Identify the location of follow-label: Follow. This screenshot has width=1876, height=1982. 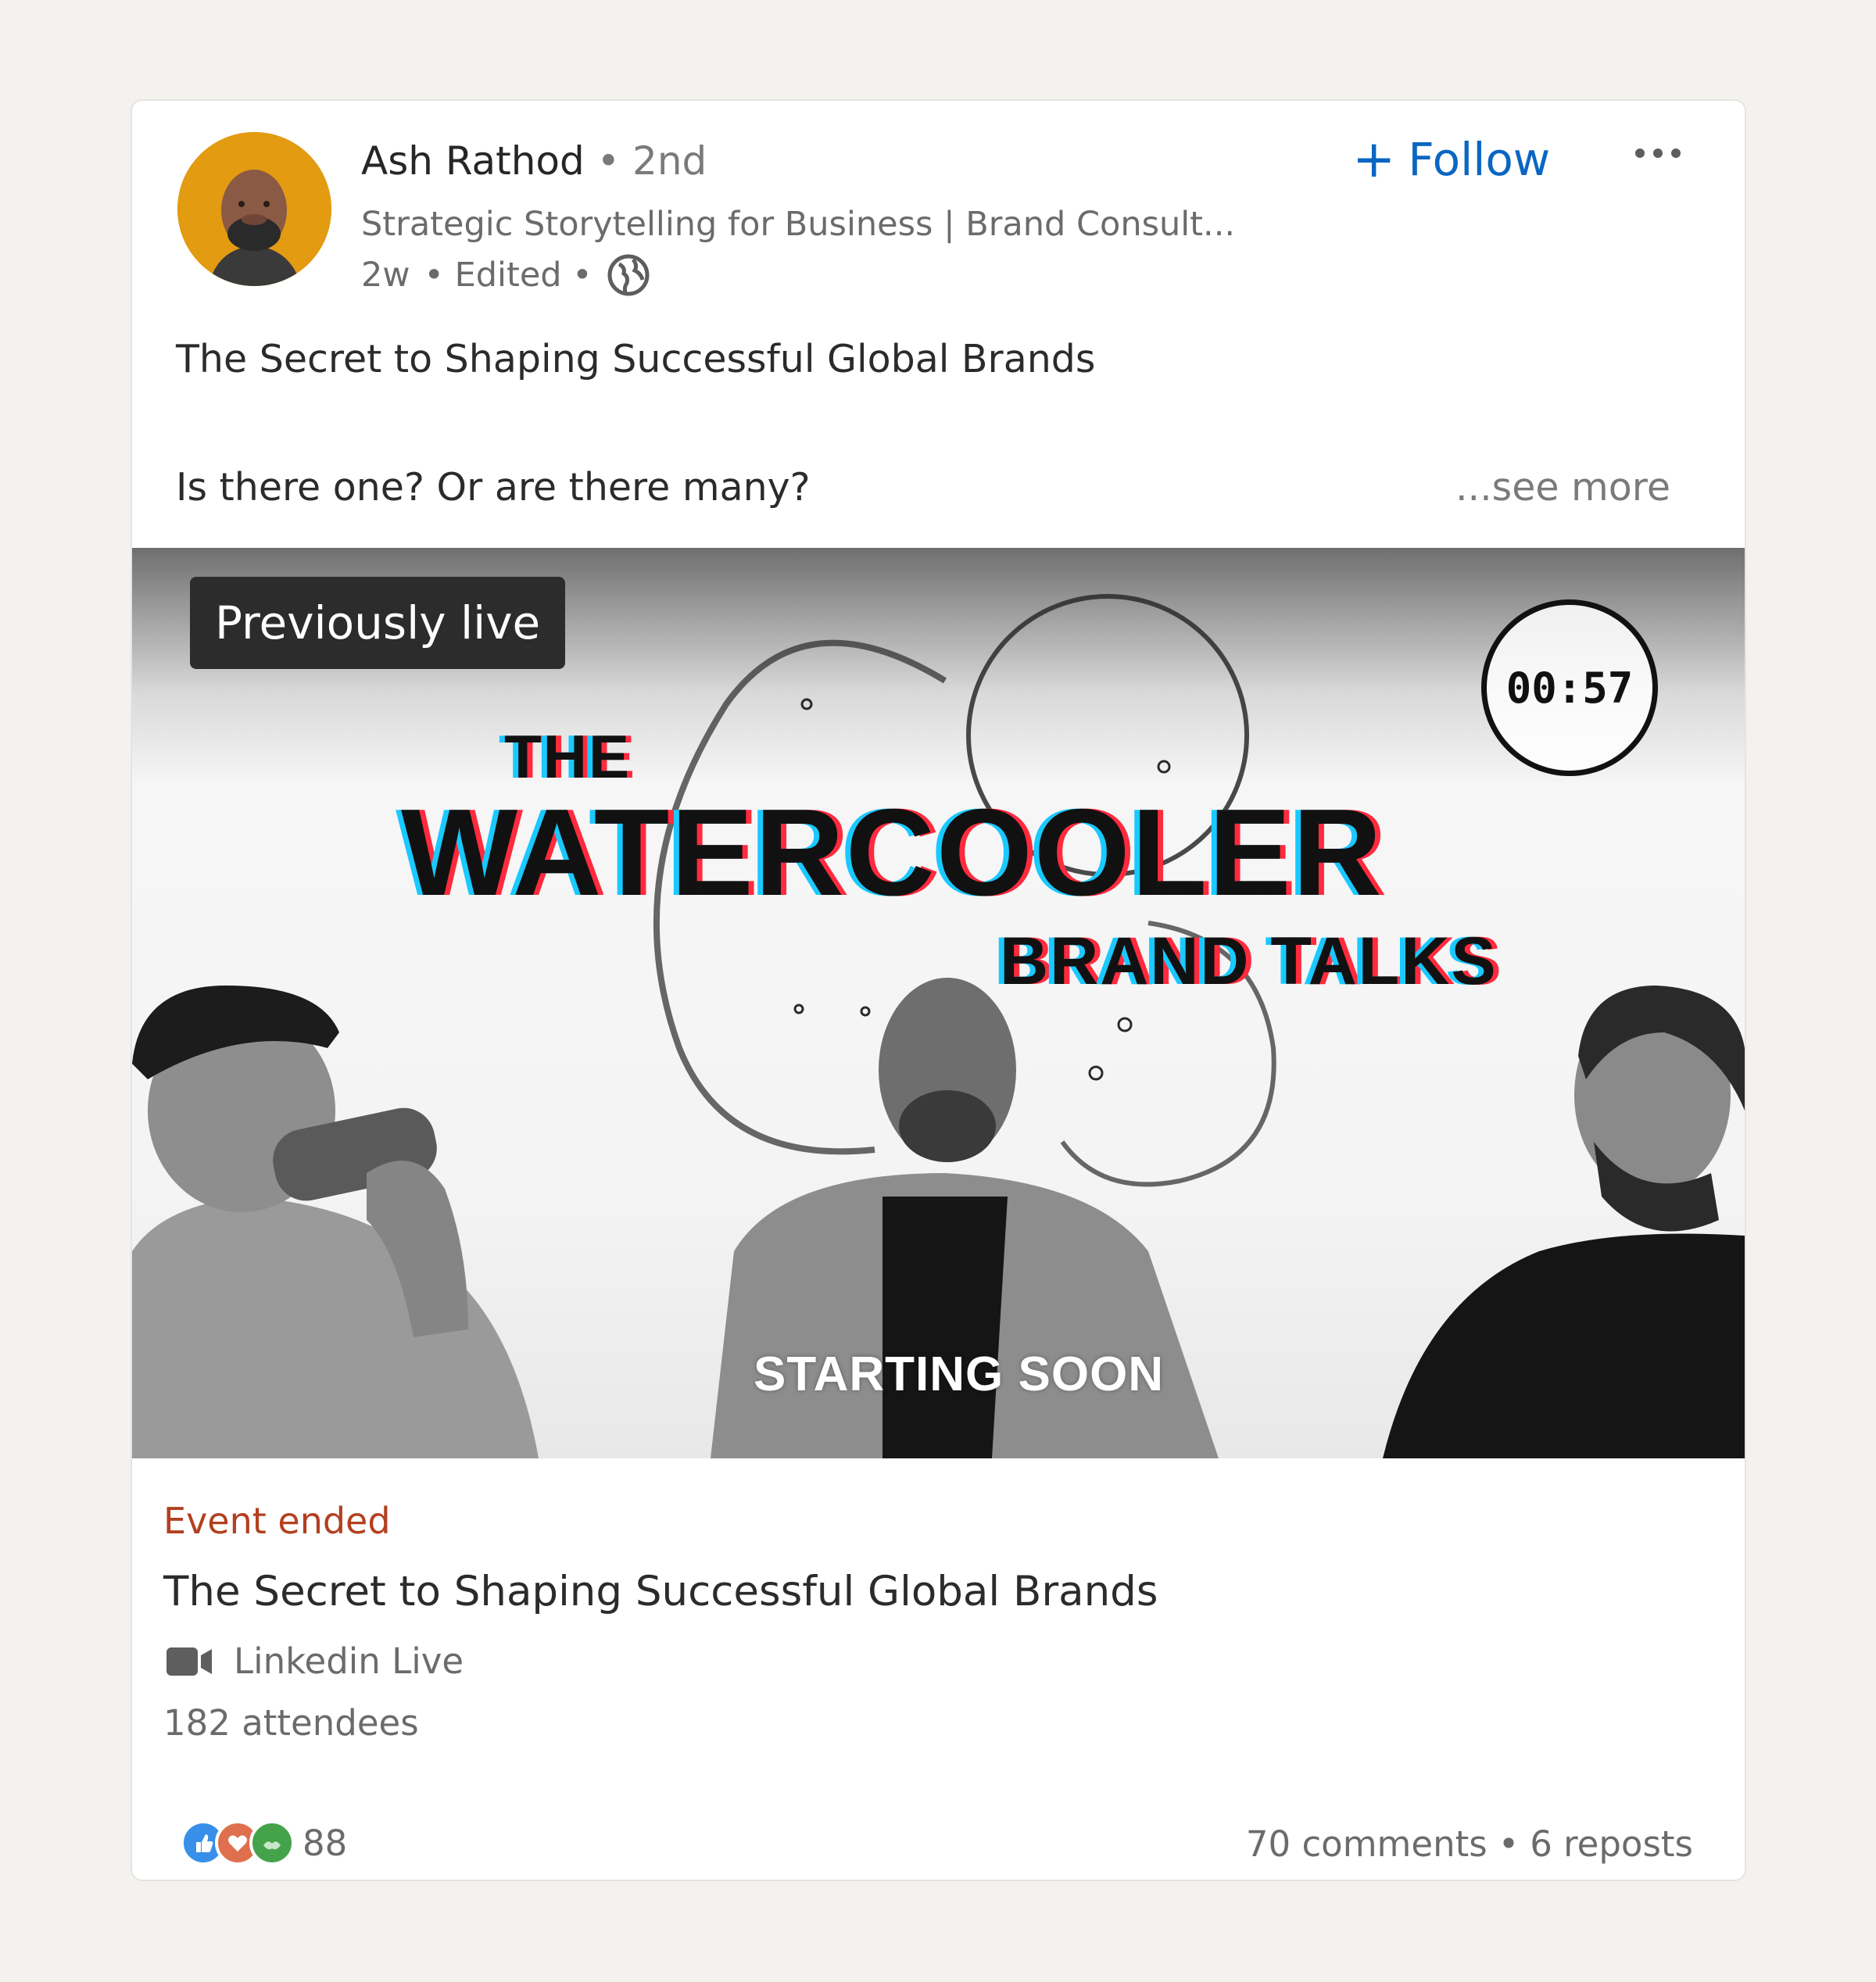
(1479, 159).